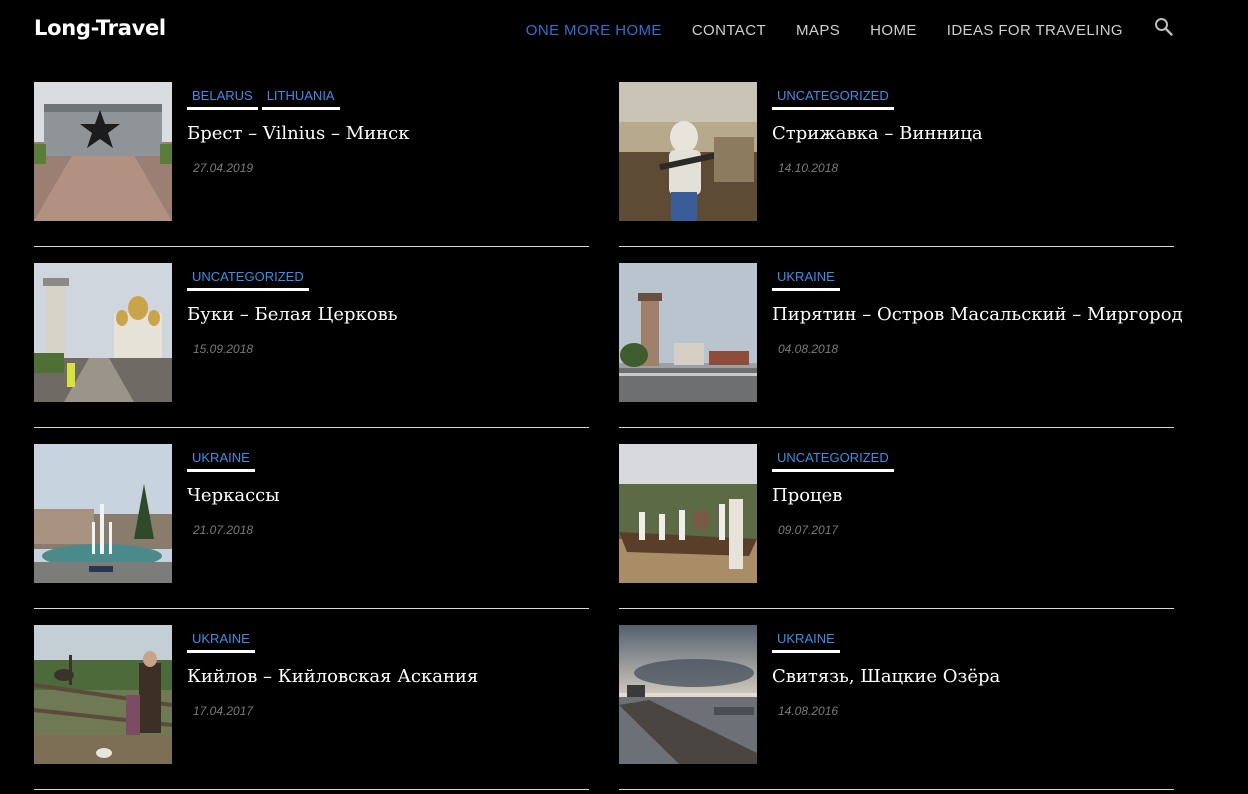  What do you see at coordinates (100, 28) in the screenshot?
I see `site-logo: Long-Travel` at bounding box center [100, 28].